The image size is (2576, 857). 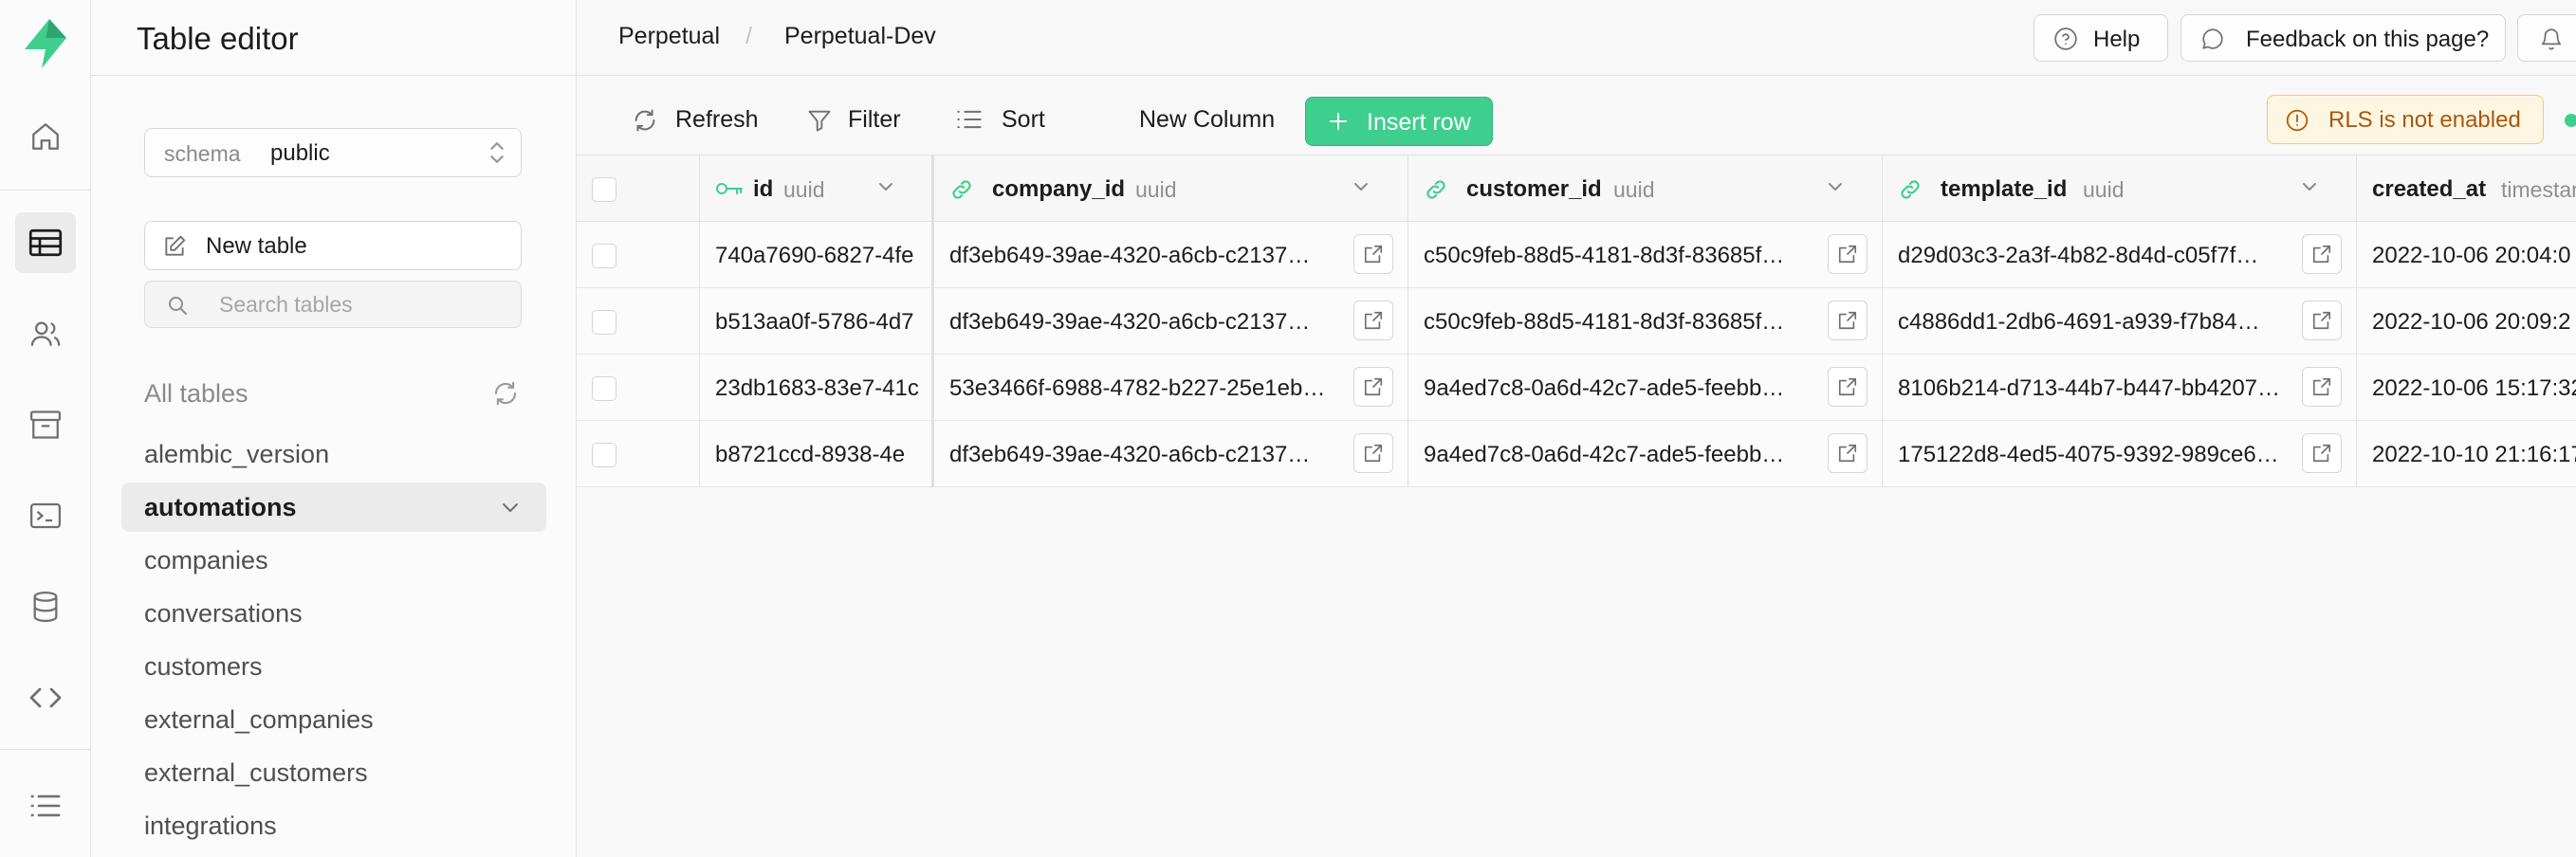 What do you see at coordinates (1338, 122) in the screenshot?
I see `plus-icon` at bounding box center [1338, 122].